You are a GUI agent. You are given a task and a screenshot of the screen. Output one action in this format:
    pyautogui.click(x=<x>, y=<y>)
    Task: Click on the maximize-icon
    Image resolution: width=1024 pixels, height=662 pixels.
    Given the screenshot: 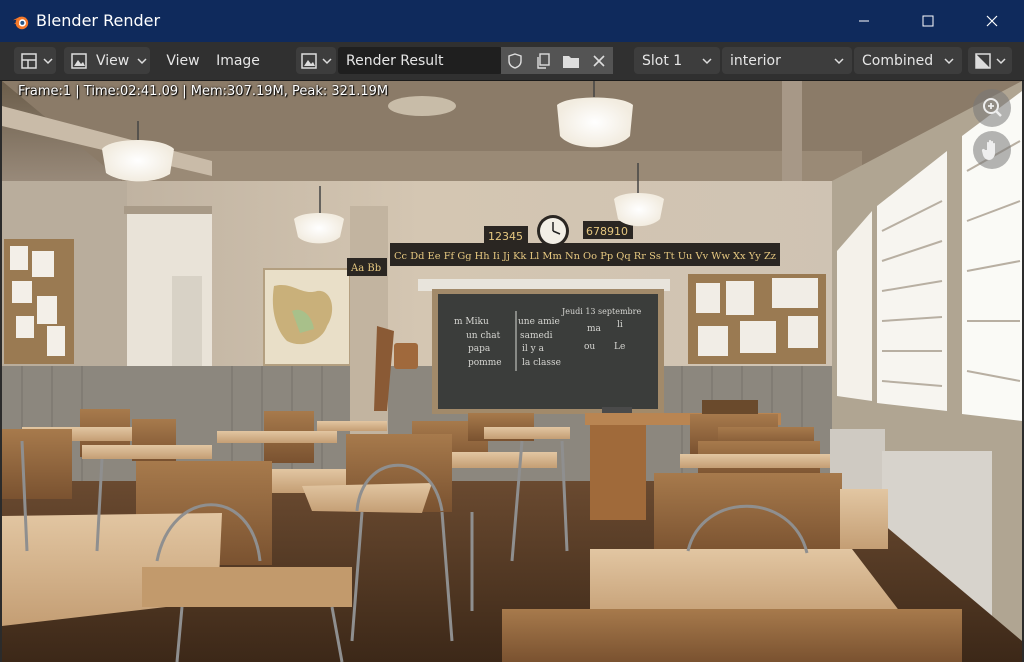 What is the action you would take?
    pyautogui.click(x=928, y=21)
    